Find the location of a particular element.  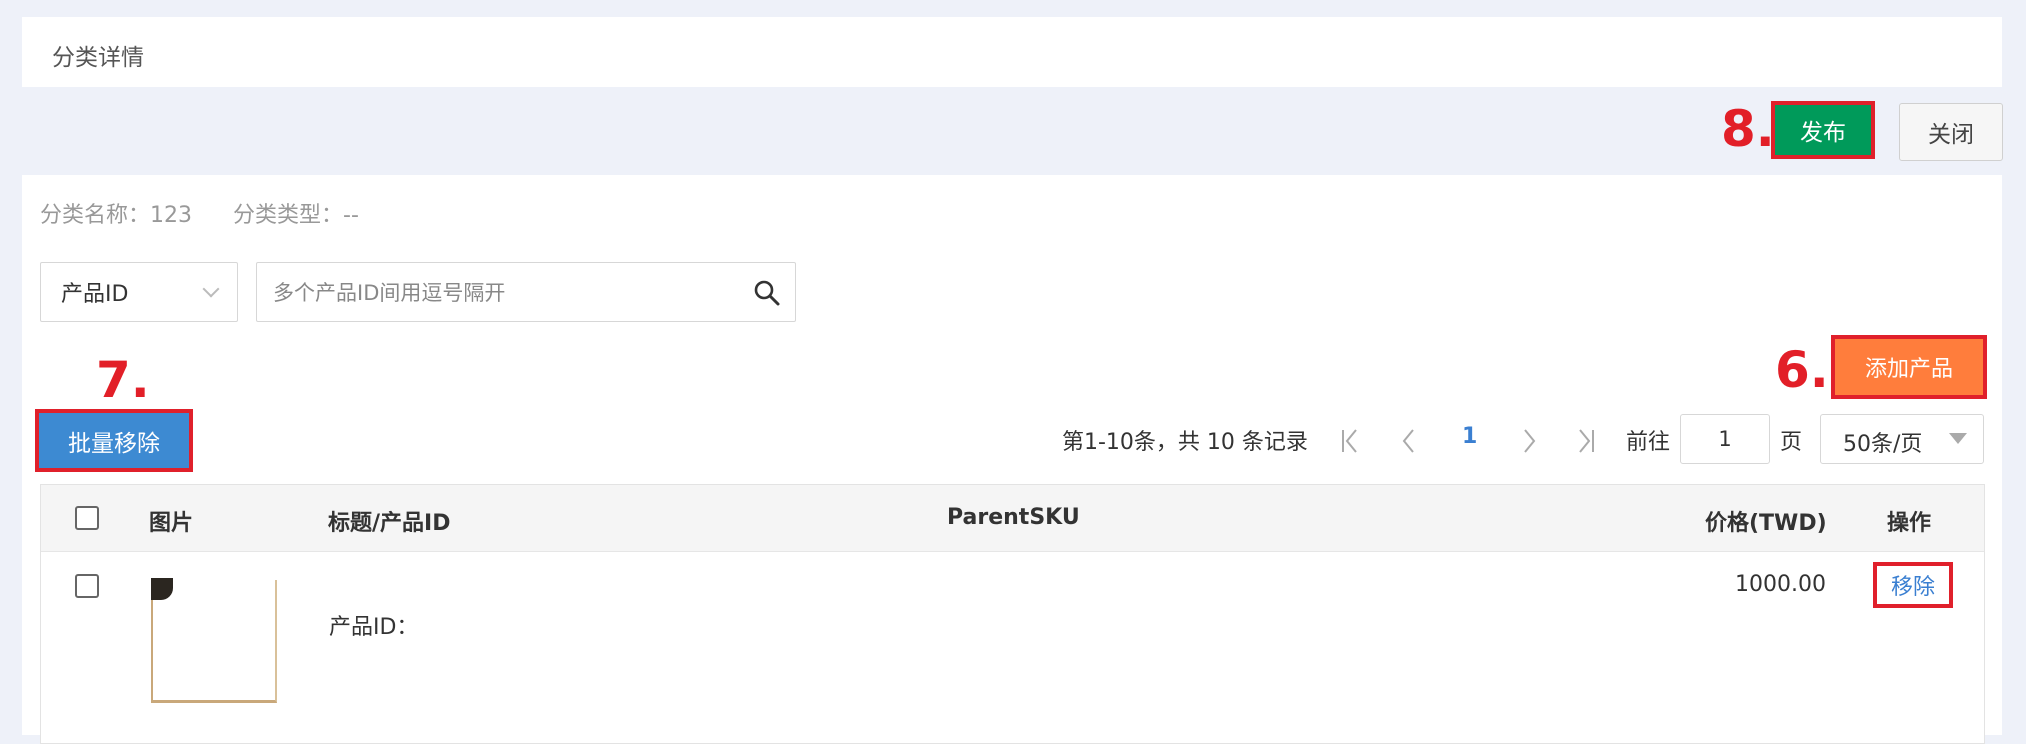

category-info: 分类名称：123 分类类型：-- is located at coordinates (216, 213).